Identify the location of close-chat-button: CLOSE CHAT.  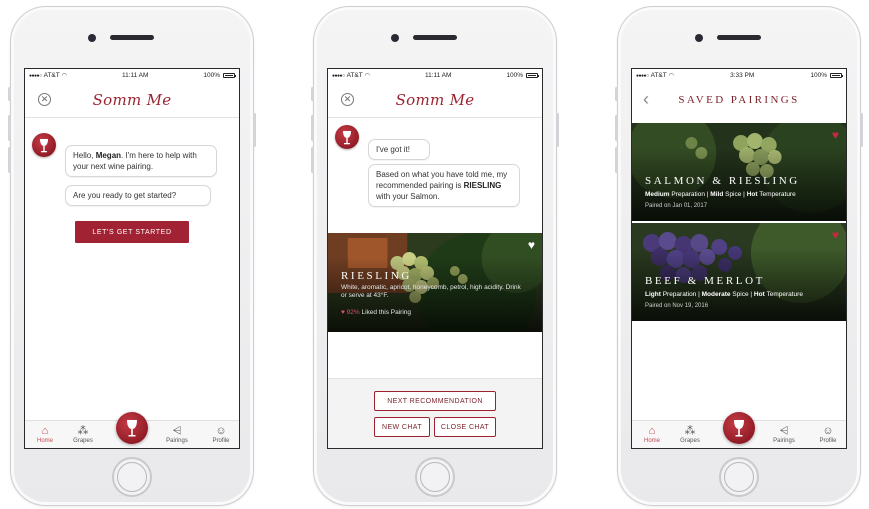
(465, 427).